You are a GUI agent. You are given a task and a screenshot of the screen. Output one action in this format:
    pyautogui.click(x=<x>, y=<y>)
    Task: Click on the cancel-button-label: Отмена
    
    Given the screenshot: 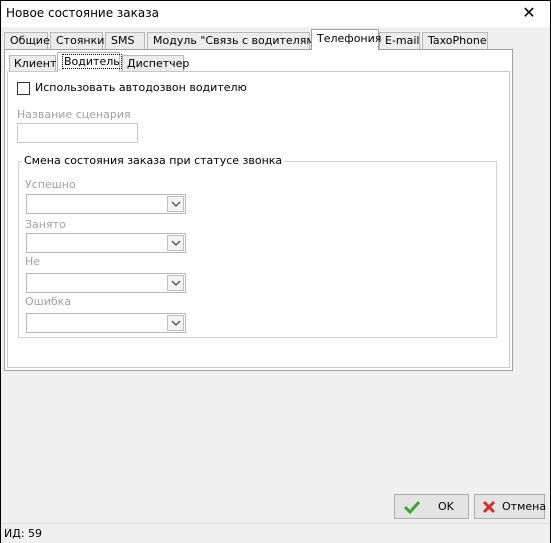 What is the action you would take?
    pyautogui.click(x=524, y=506)
    